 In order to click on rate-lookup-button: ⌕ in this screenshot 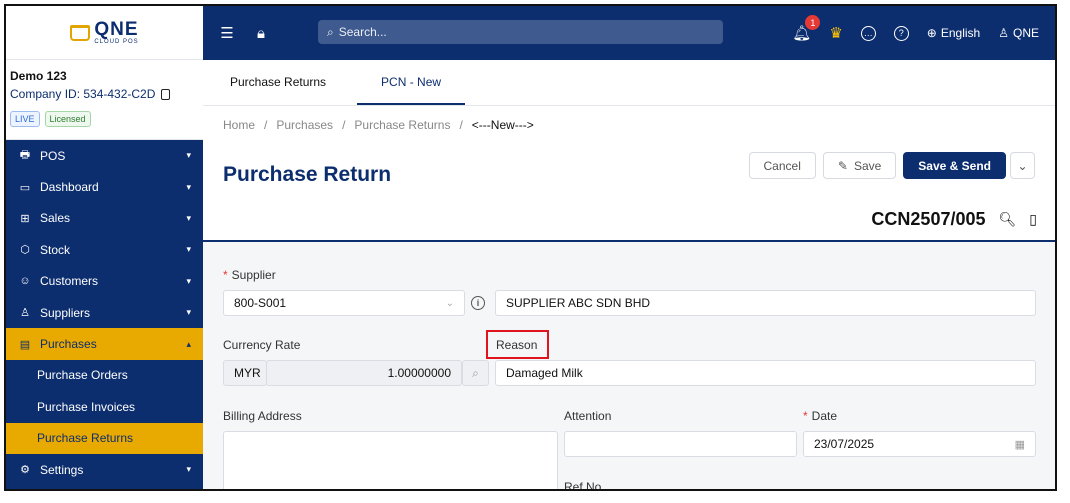, I will do `click(475, 373)`.